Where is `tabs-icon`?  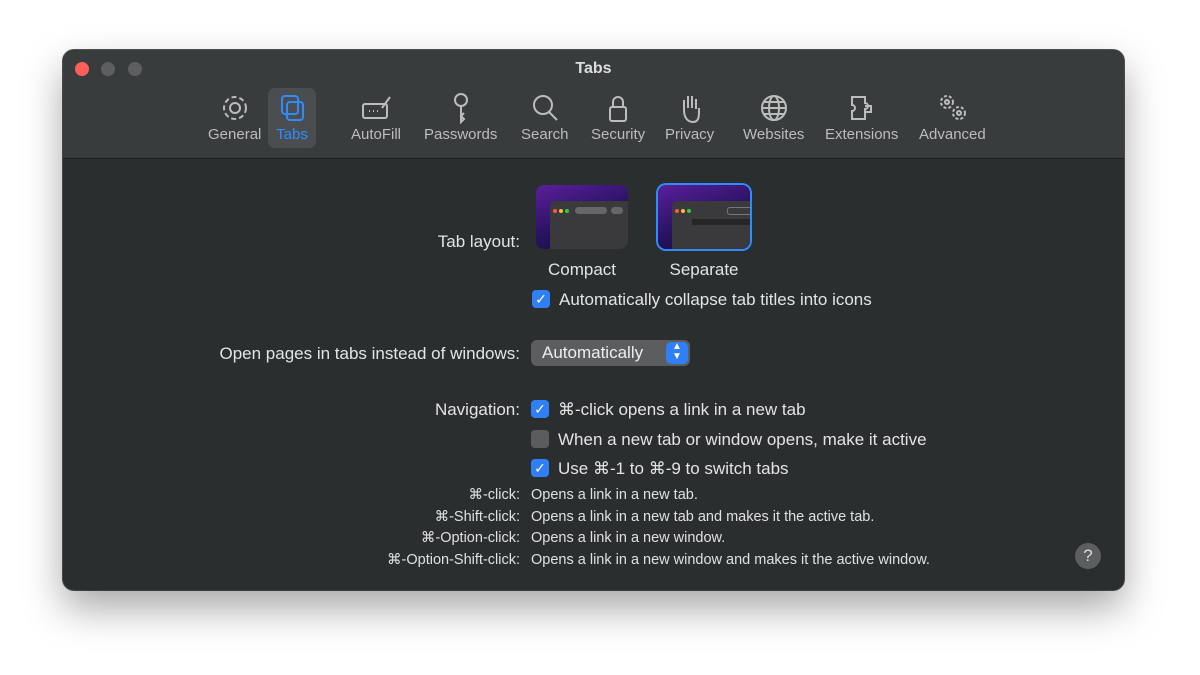 tabs-icon is located at coordinates (292, 108).